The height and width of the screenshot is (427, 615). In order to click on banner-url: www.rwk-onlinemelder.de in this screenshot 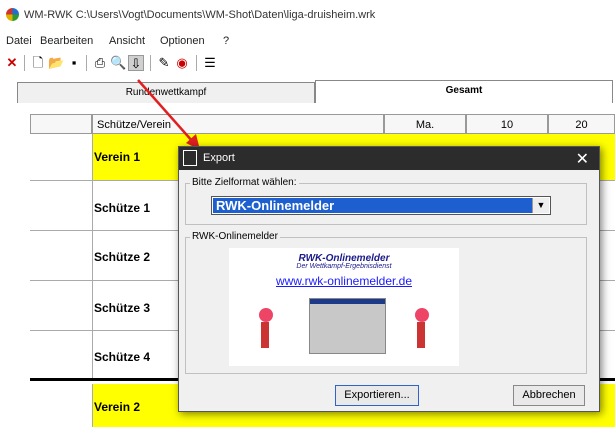, I will do `click(344, 281)`.